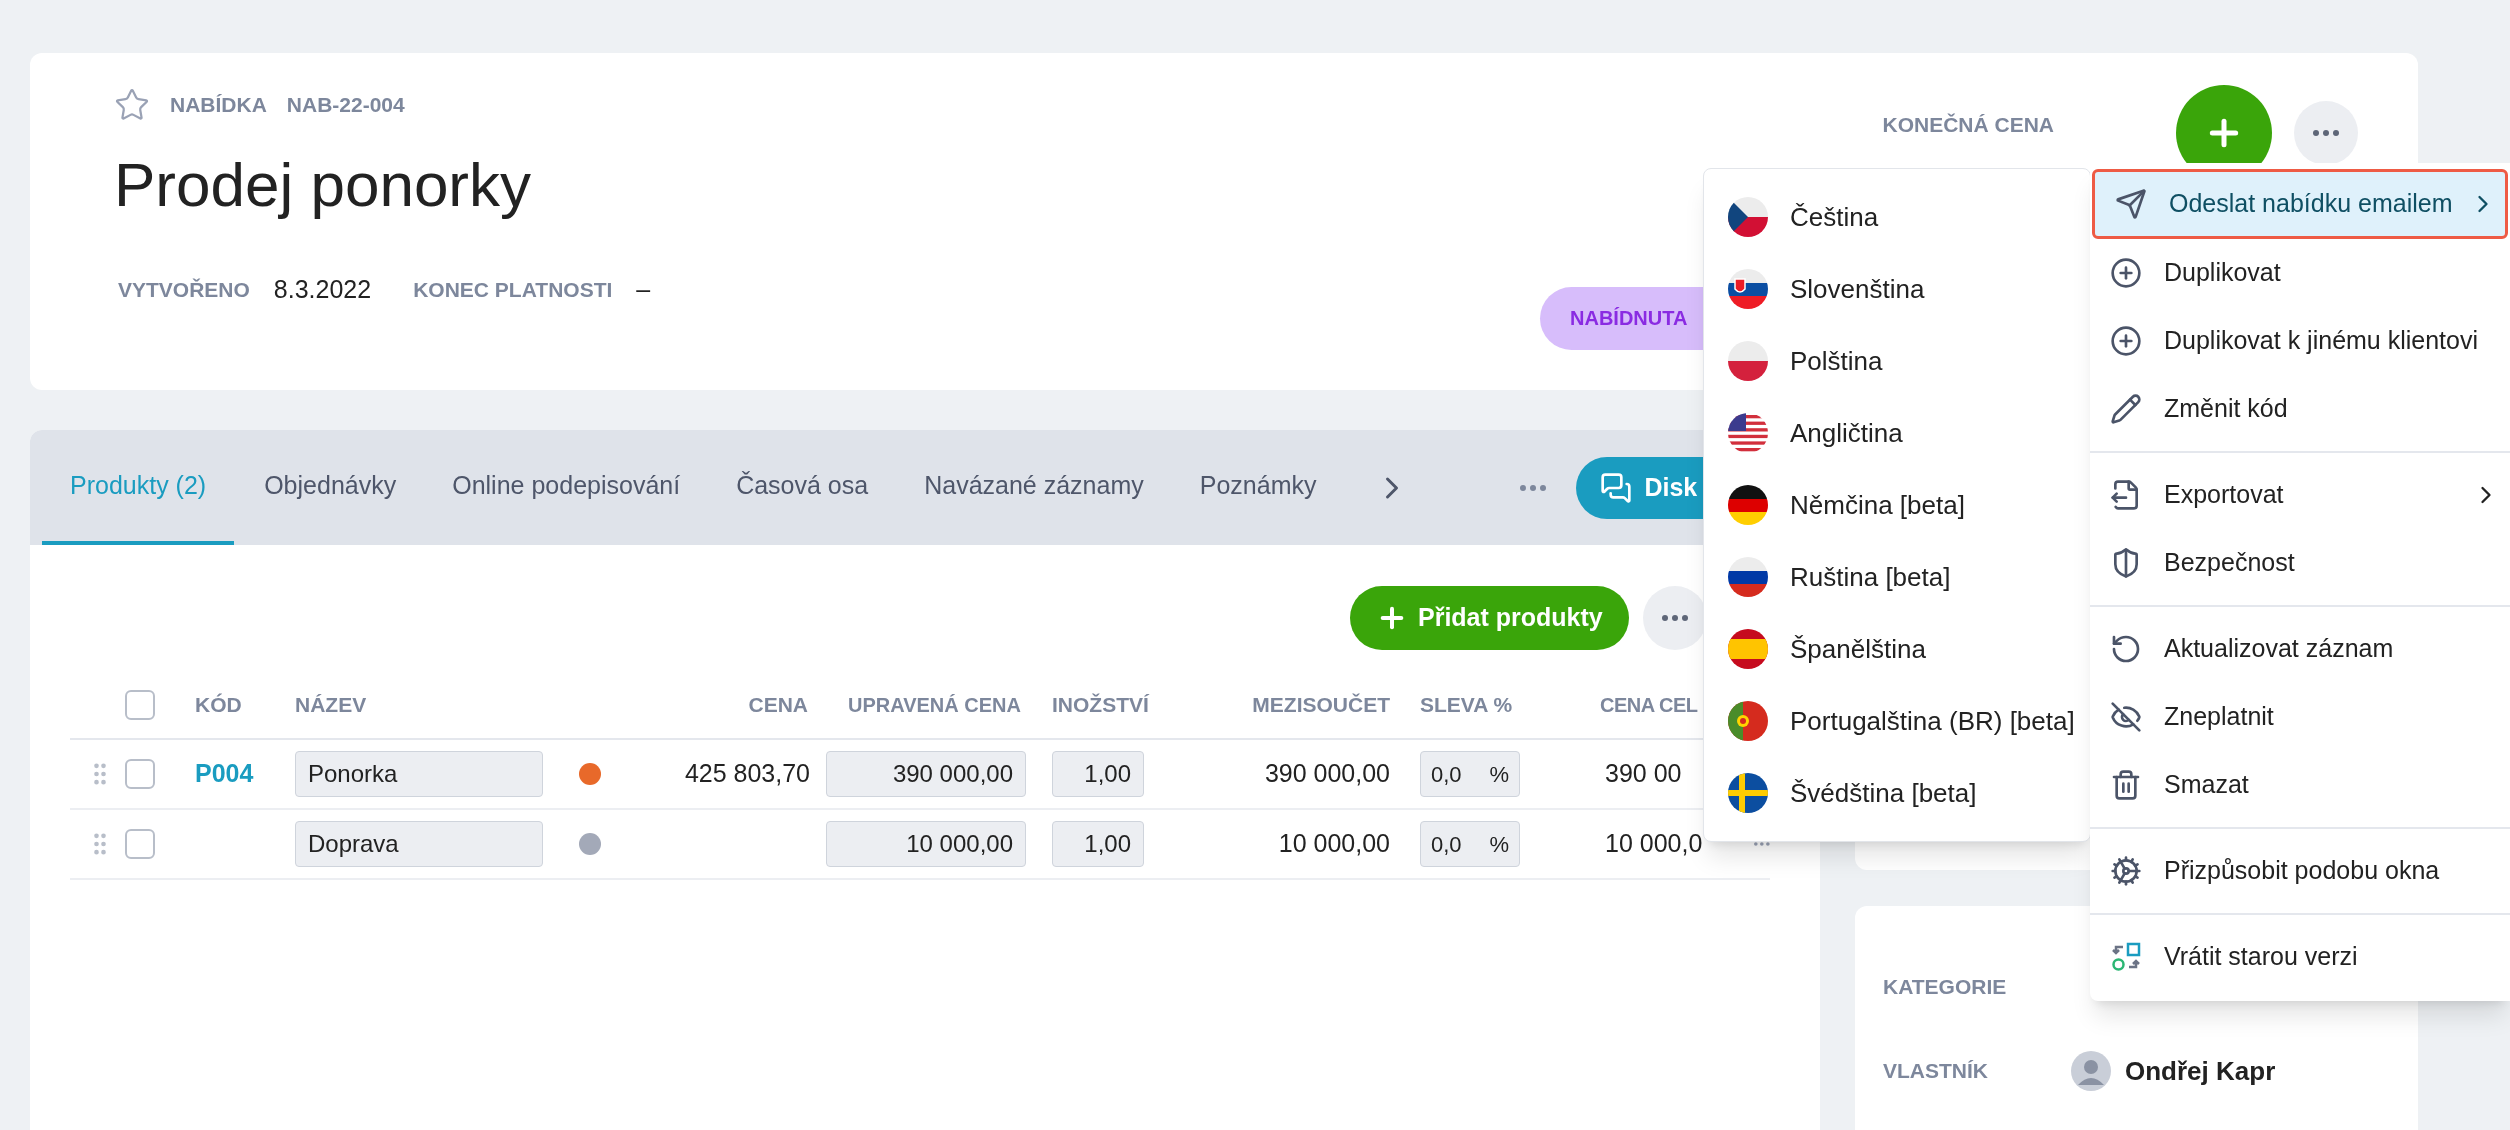  I want to click on menu-item: Duplikovat k jinému klientovi, so click(2300, 341).